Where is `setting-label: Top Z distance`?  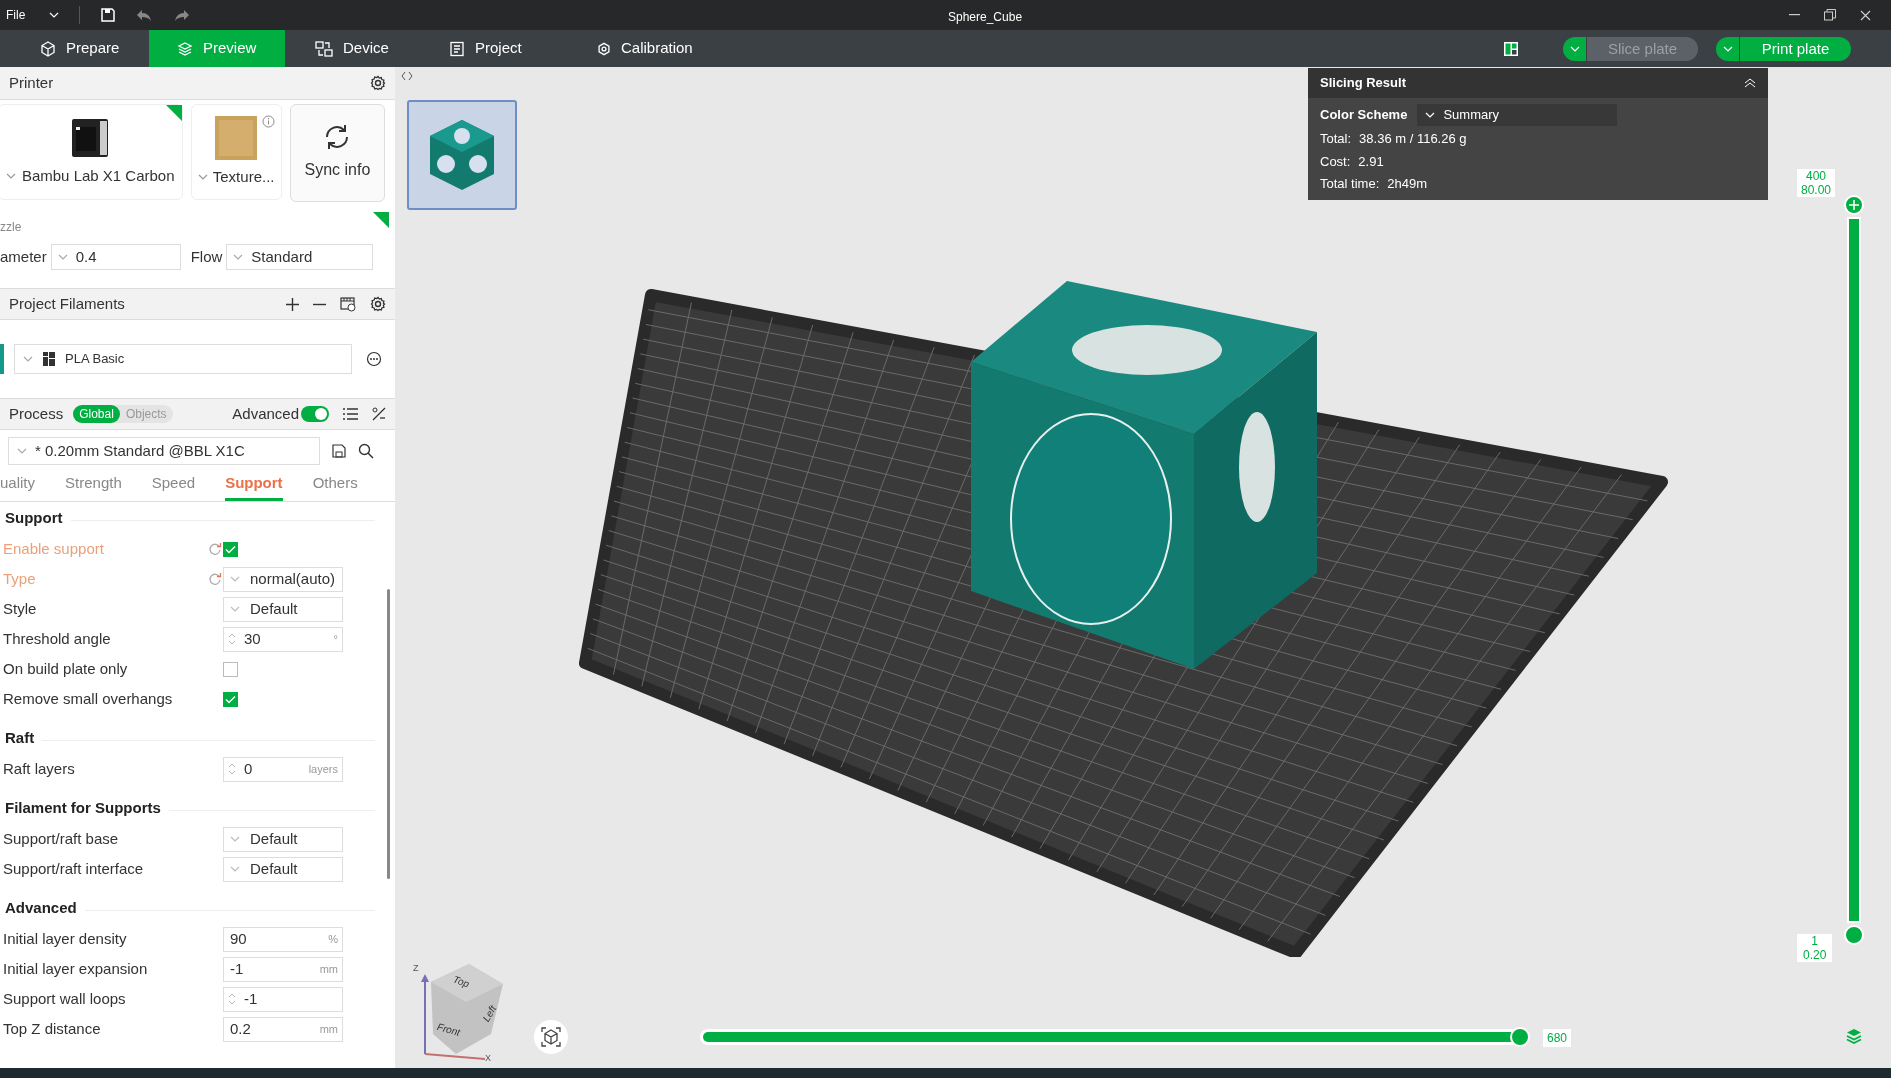
setting-label: Top Z distance is located at coordinates (52, 1028).